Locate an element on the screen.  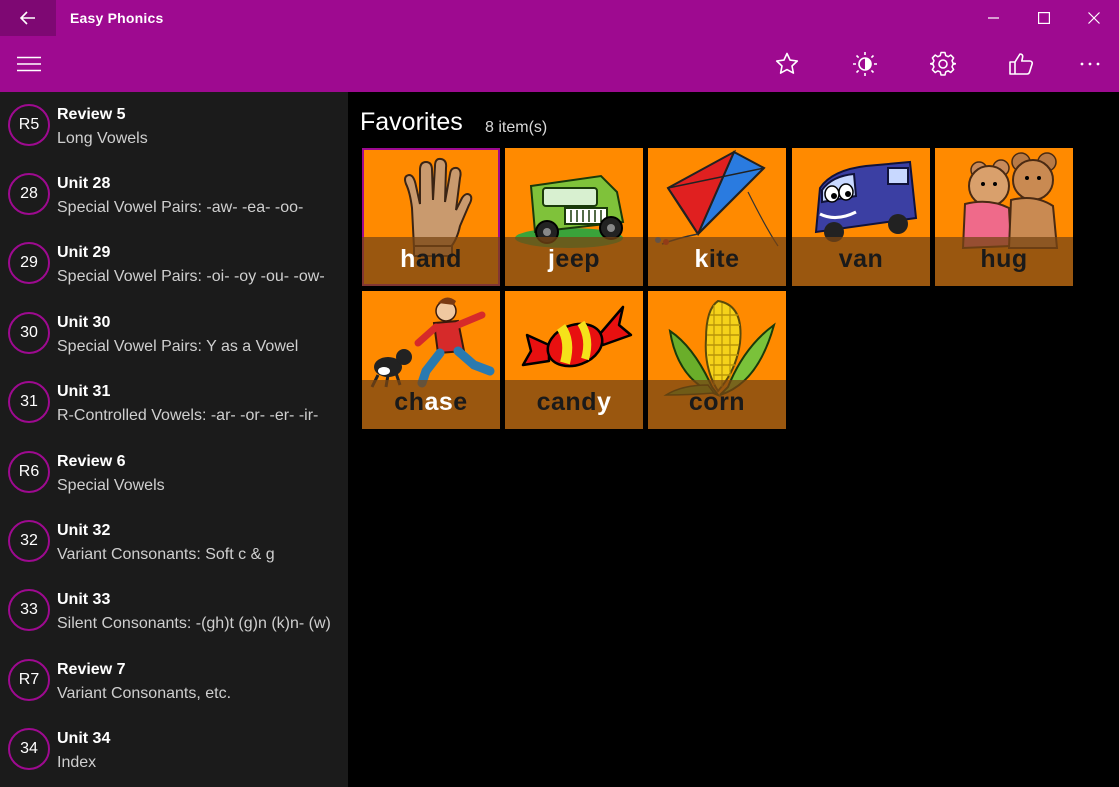
thumbs-up-icon is located at coordinates (1021, 64).